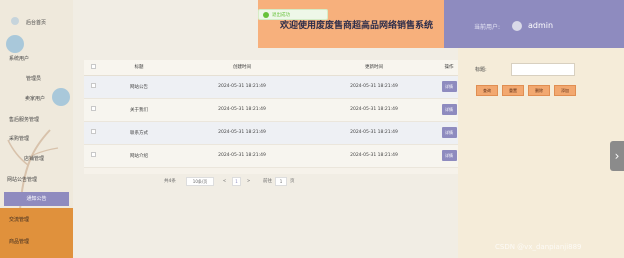 The height and width of the screenshot is (258, 624). I want to click on sidebar-item-system-users: 系统用户, so click(19, 58).